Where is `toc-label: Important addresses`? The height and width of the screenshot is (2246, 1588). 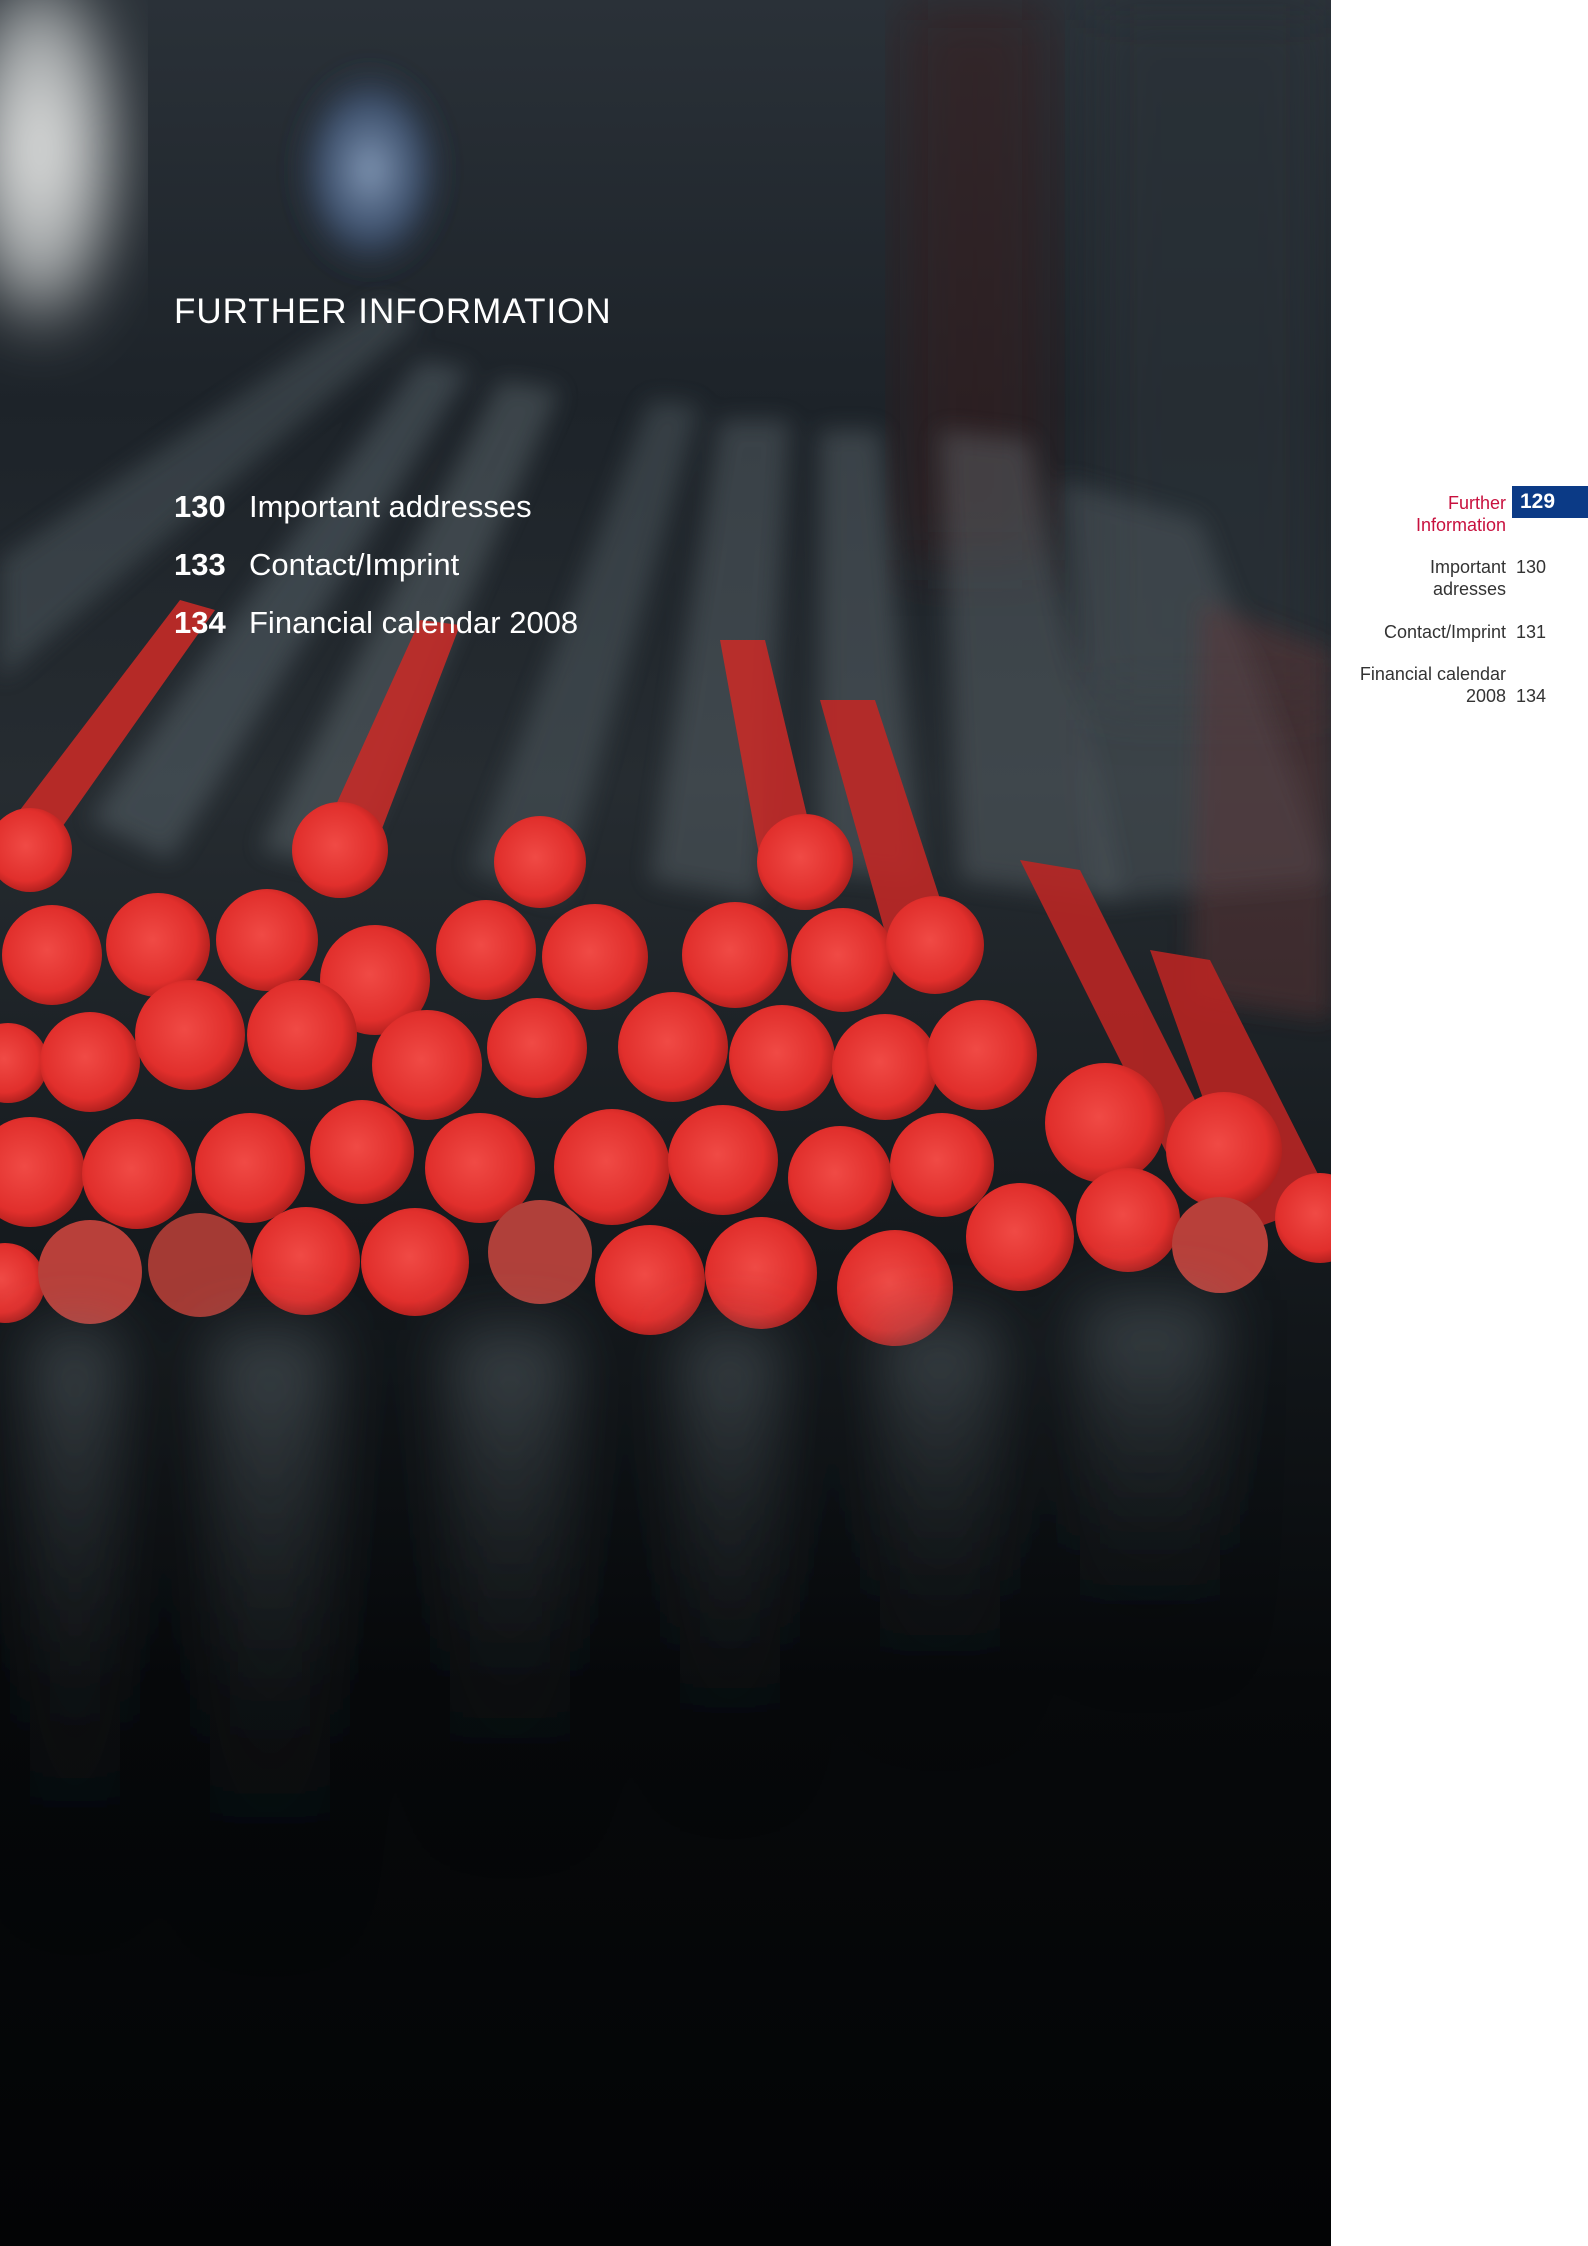 toc-label: Important addresses is located at coordinates (390, 506).